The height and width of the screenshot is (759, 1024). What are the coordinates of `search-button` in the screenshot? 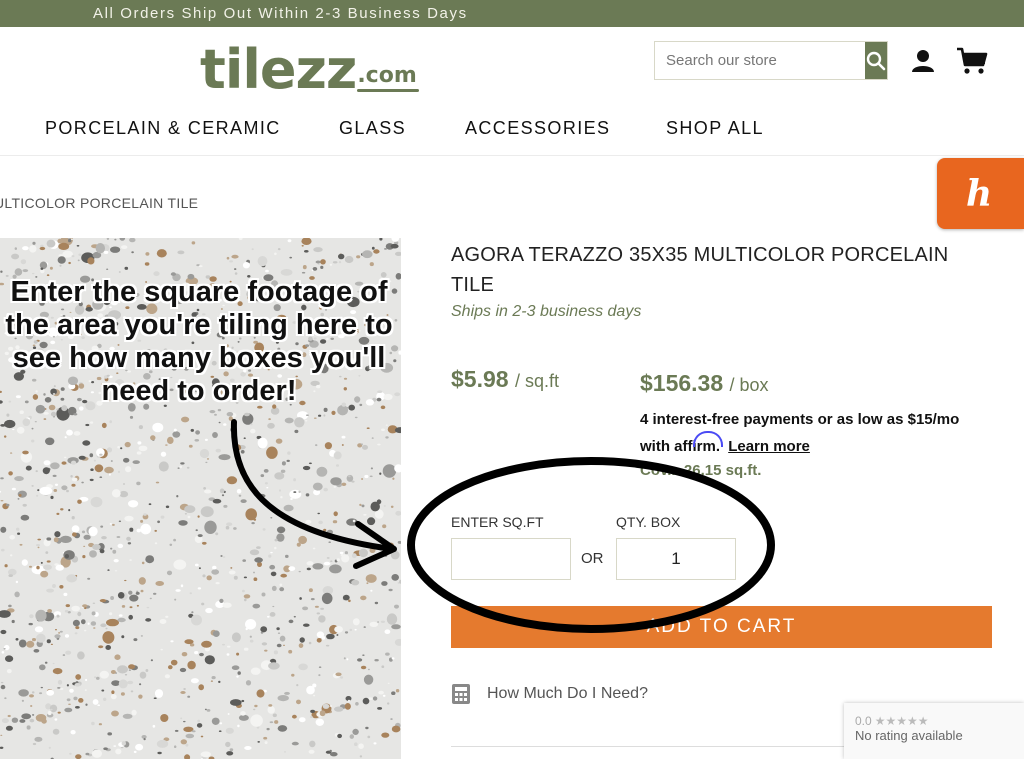 It's located at (876, 60).